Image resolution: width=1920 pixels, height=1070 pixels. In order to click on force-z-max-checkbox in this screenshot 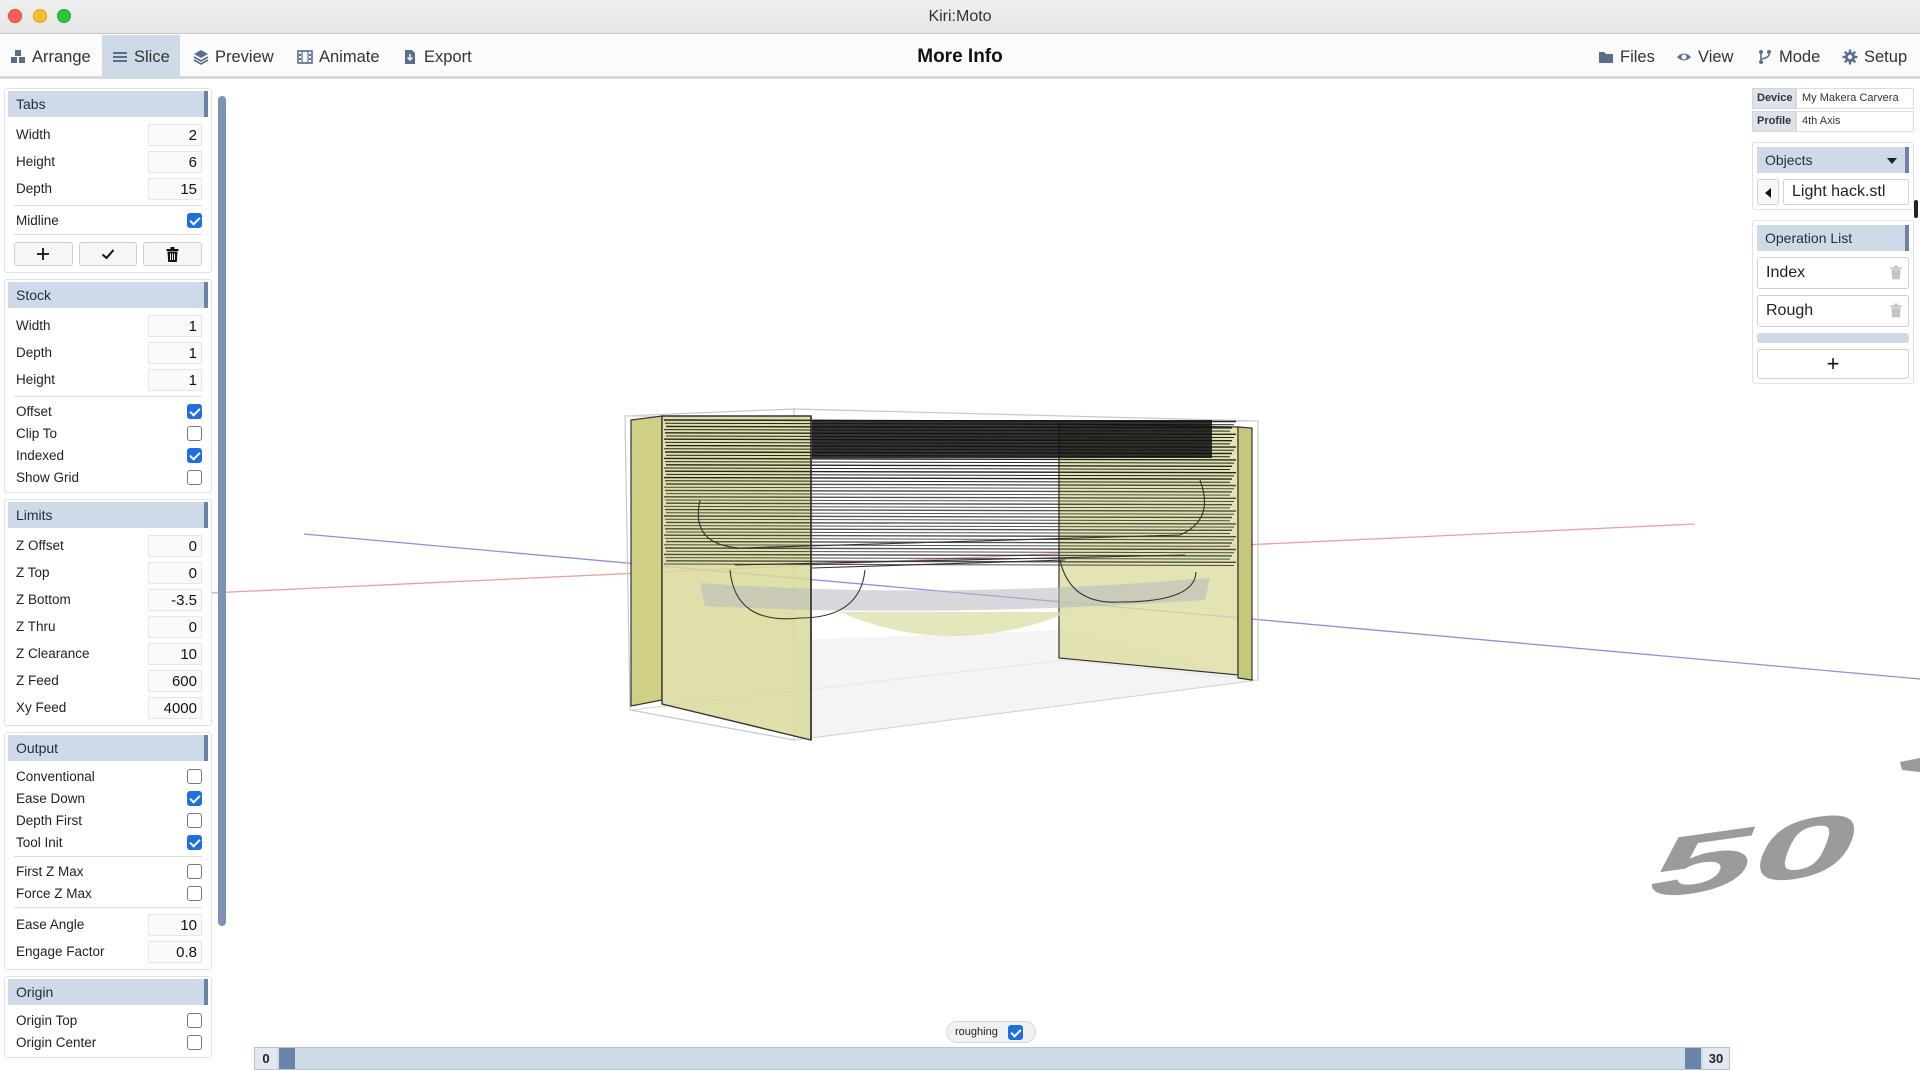, I will do `click(194, 893)`.